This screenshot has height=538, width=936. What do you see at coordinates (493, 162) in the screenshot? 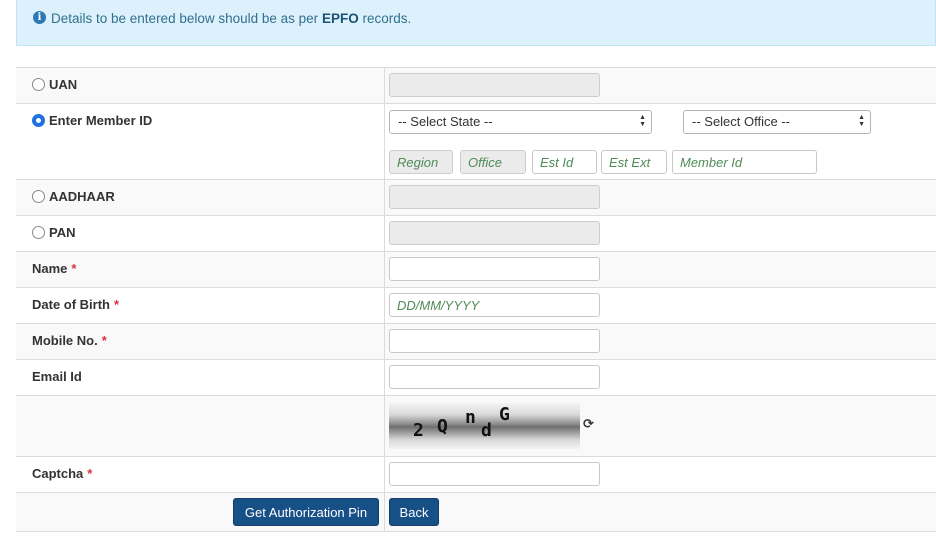
I see `office-code-input` at bounding box center [493, 162].